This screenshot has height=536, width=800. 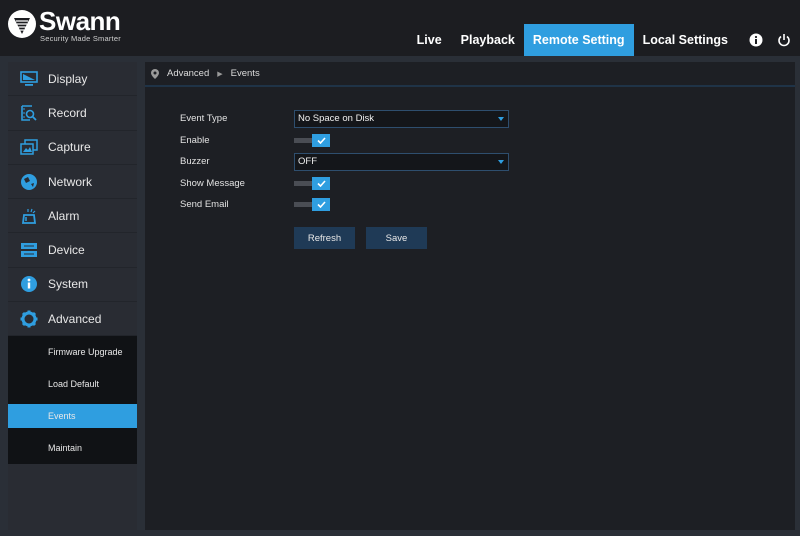 I want to click on sidebar-item-label: Network, so click(x=70, y=181).